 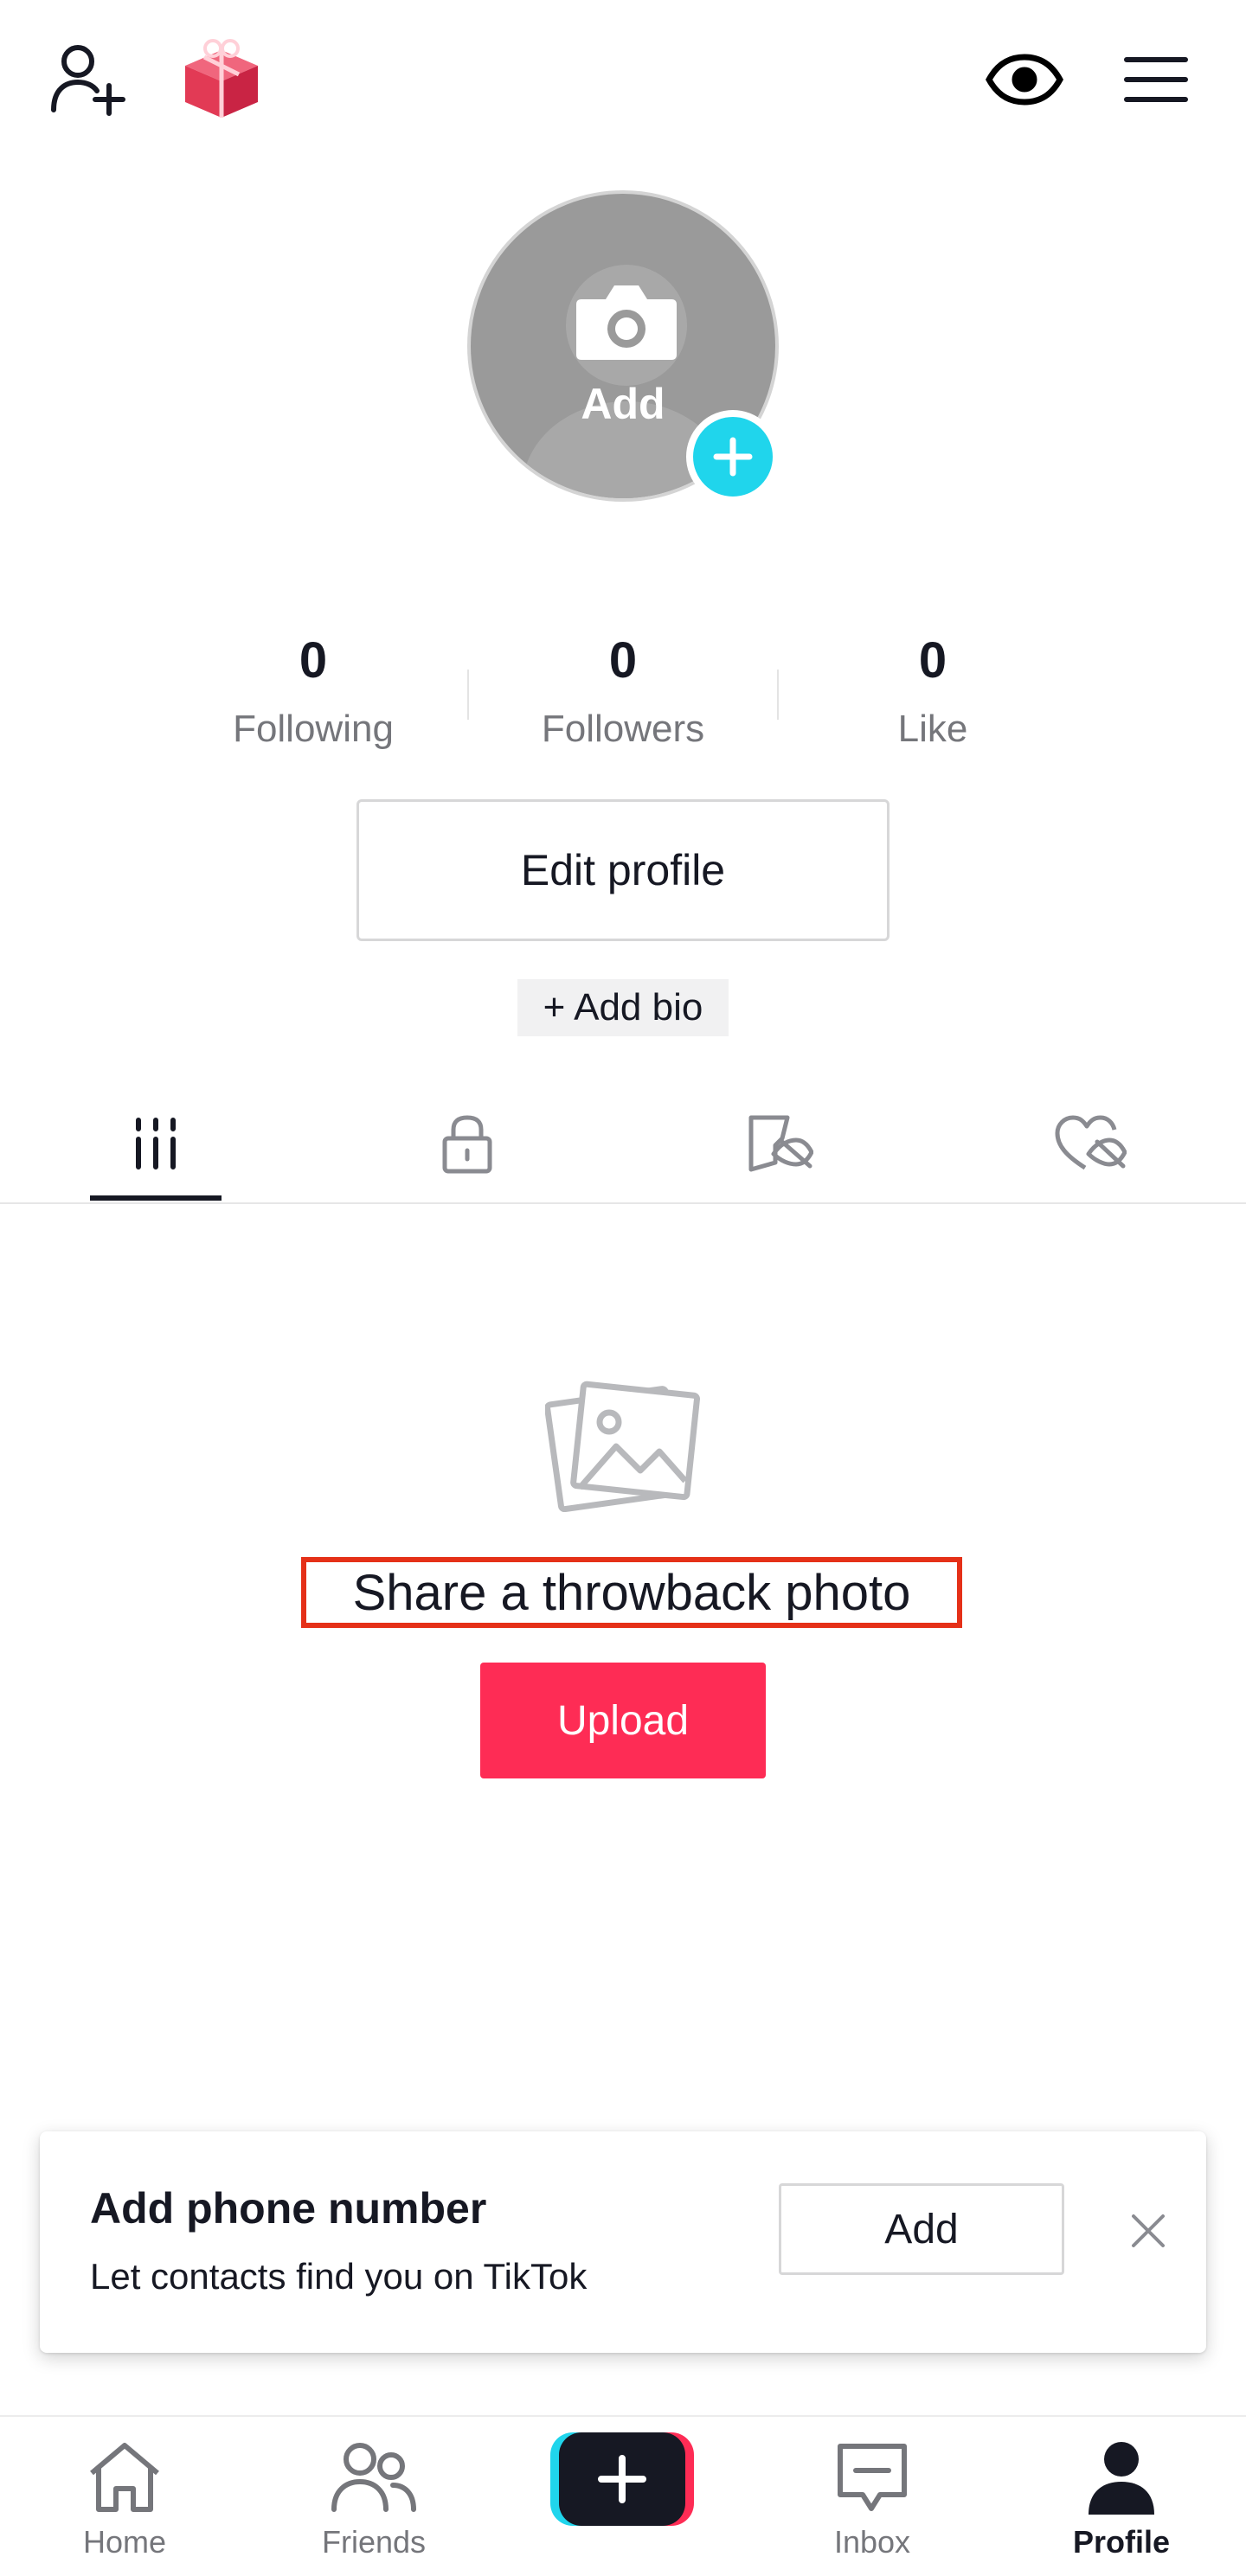 I want to click on stat-followers: 0 Followers, so click(x=623, y=693).